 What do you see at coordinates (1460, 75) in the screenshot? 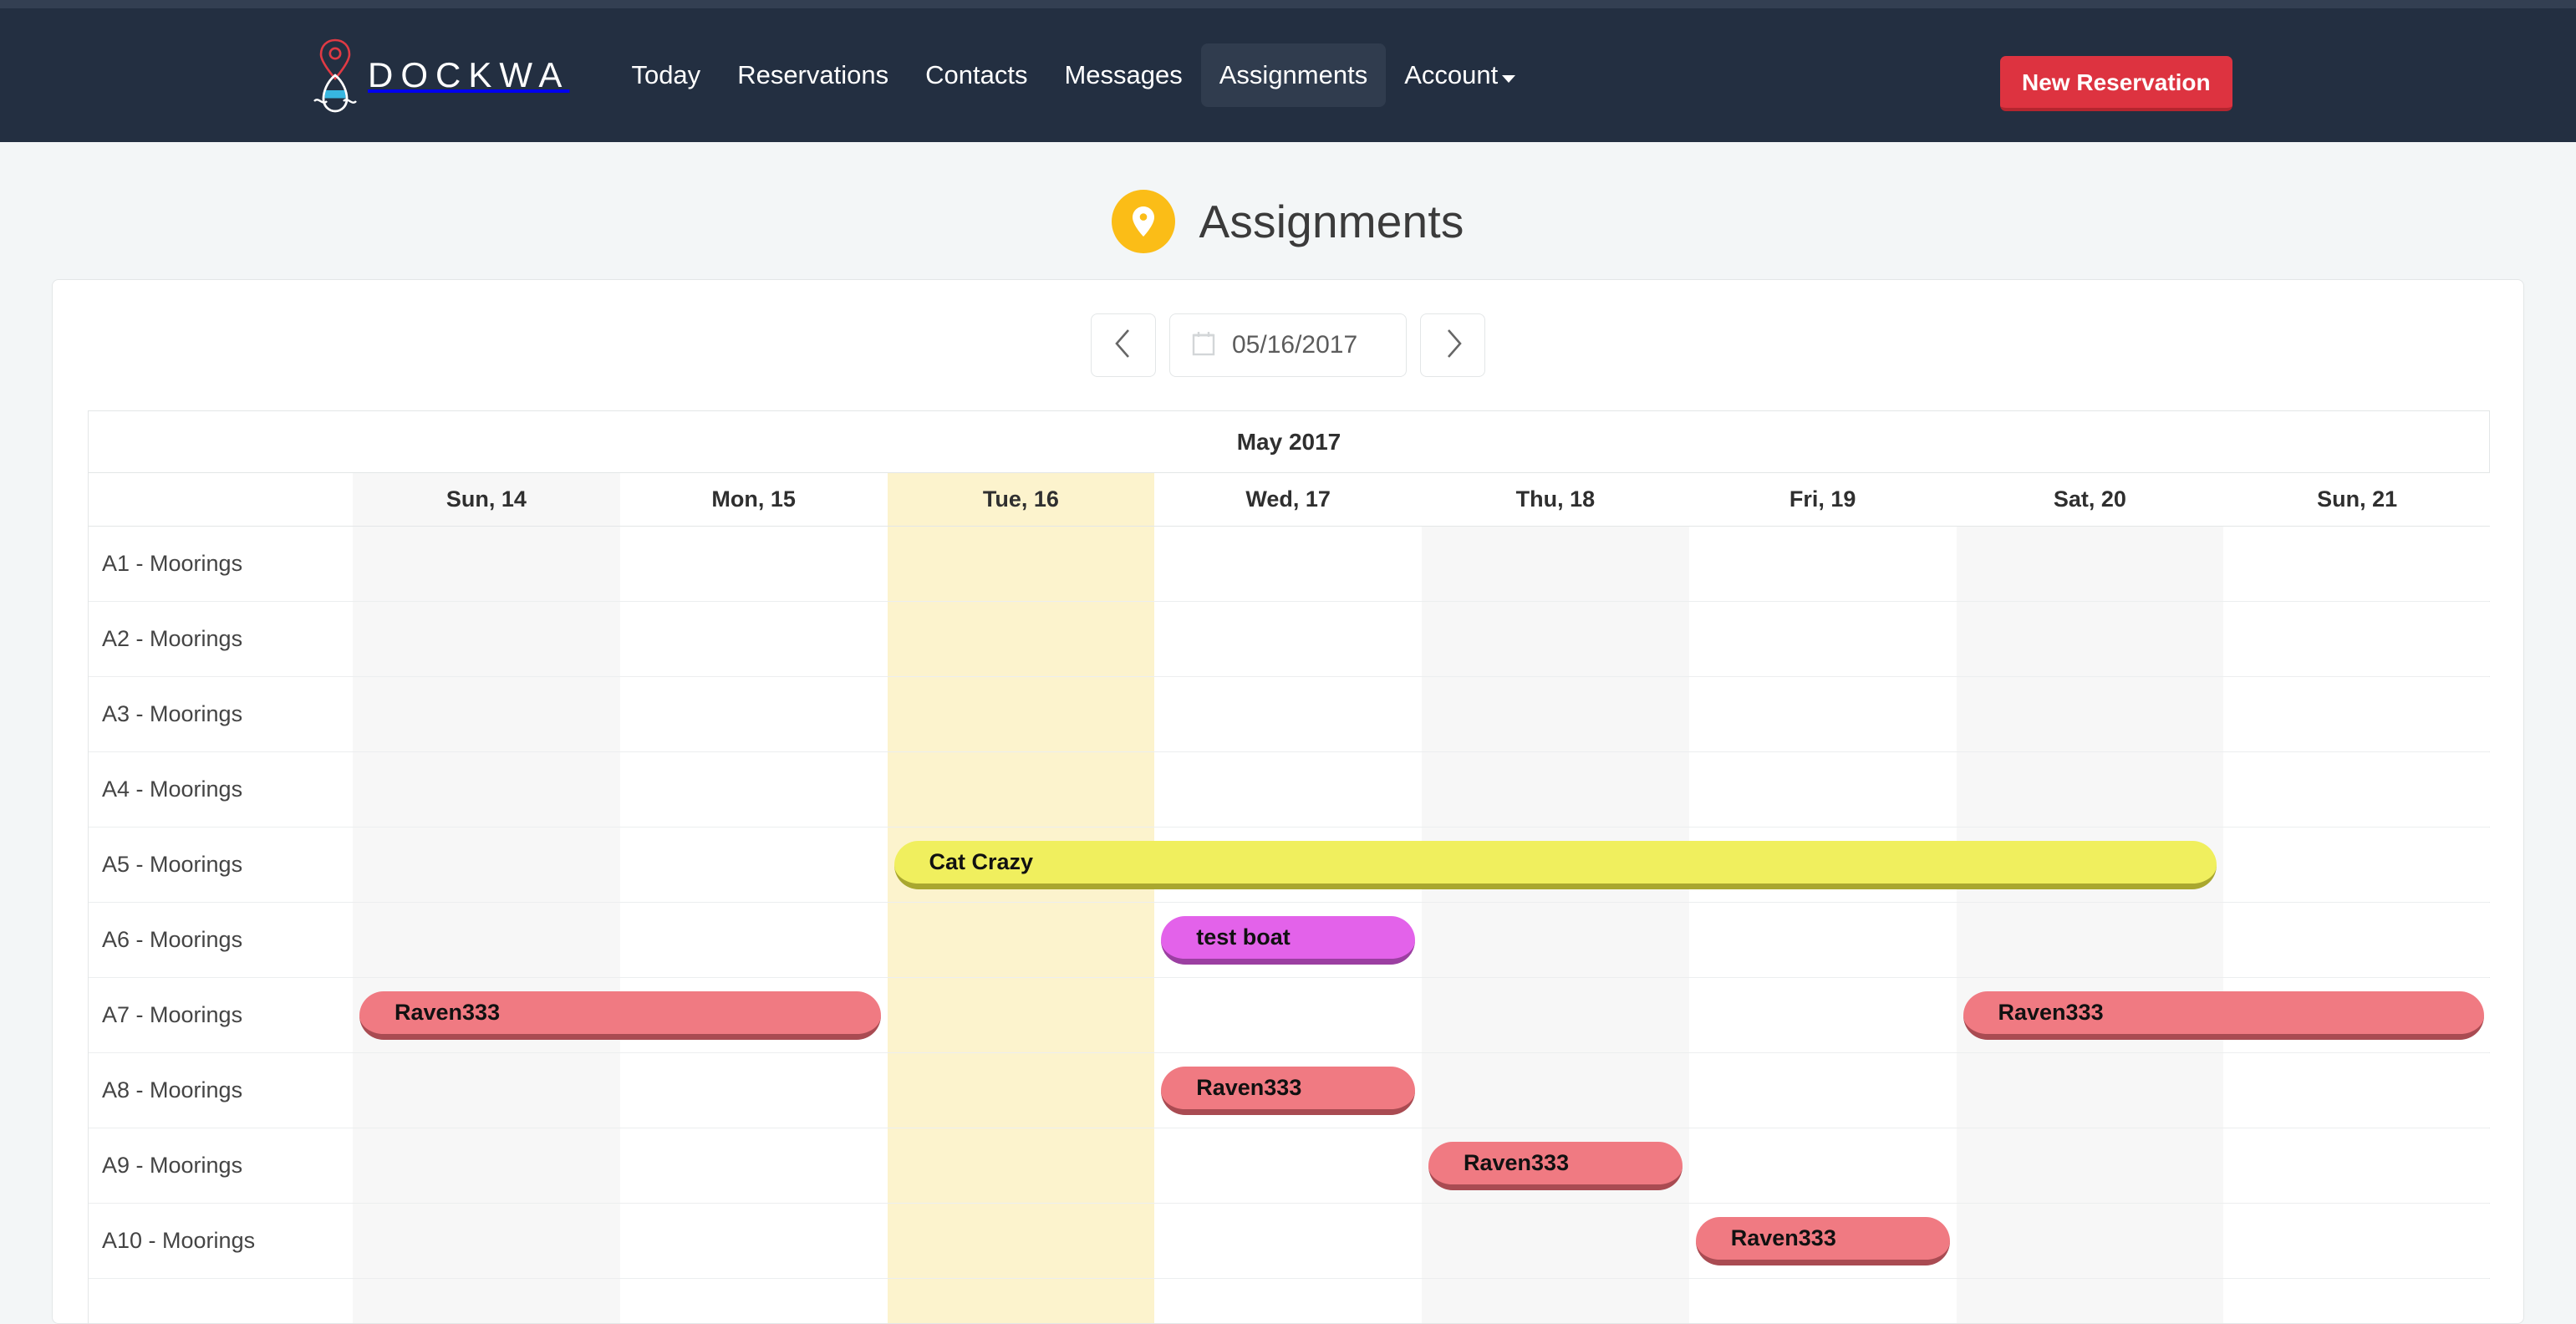
I see `nav-item-account: Account` at bounding box center [1460, 75].